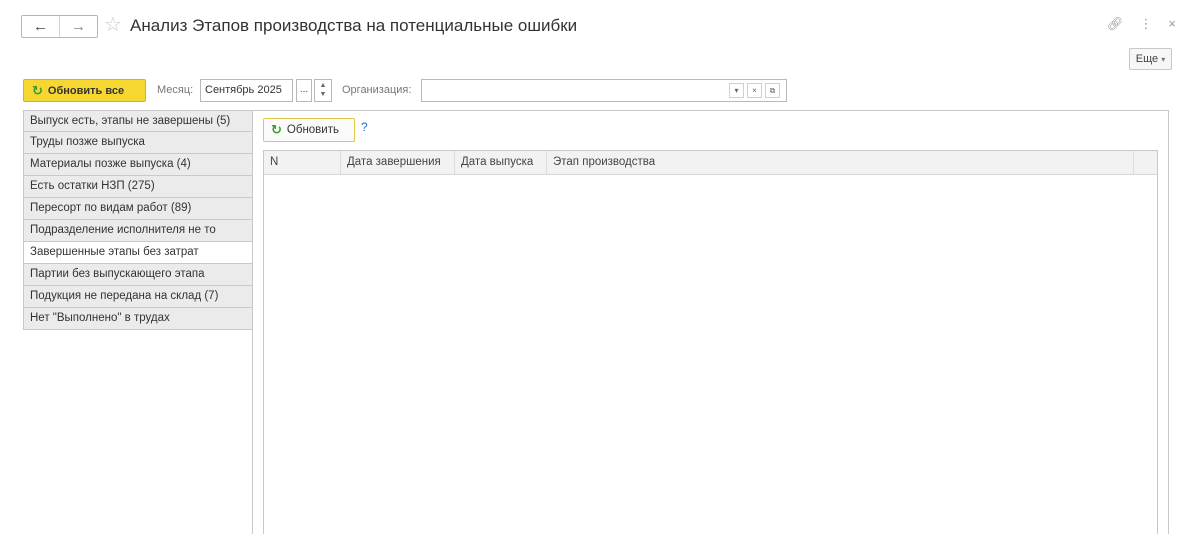 The image size is (1194, 534). I want to click on navigation-buttons: ← →, so click(59, 26).